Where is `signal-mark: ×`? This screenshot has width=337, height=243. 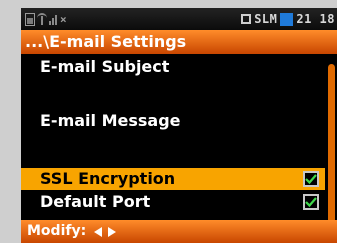 signal-mark: × is located at coordinates (63, 19).